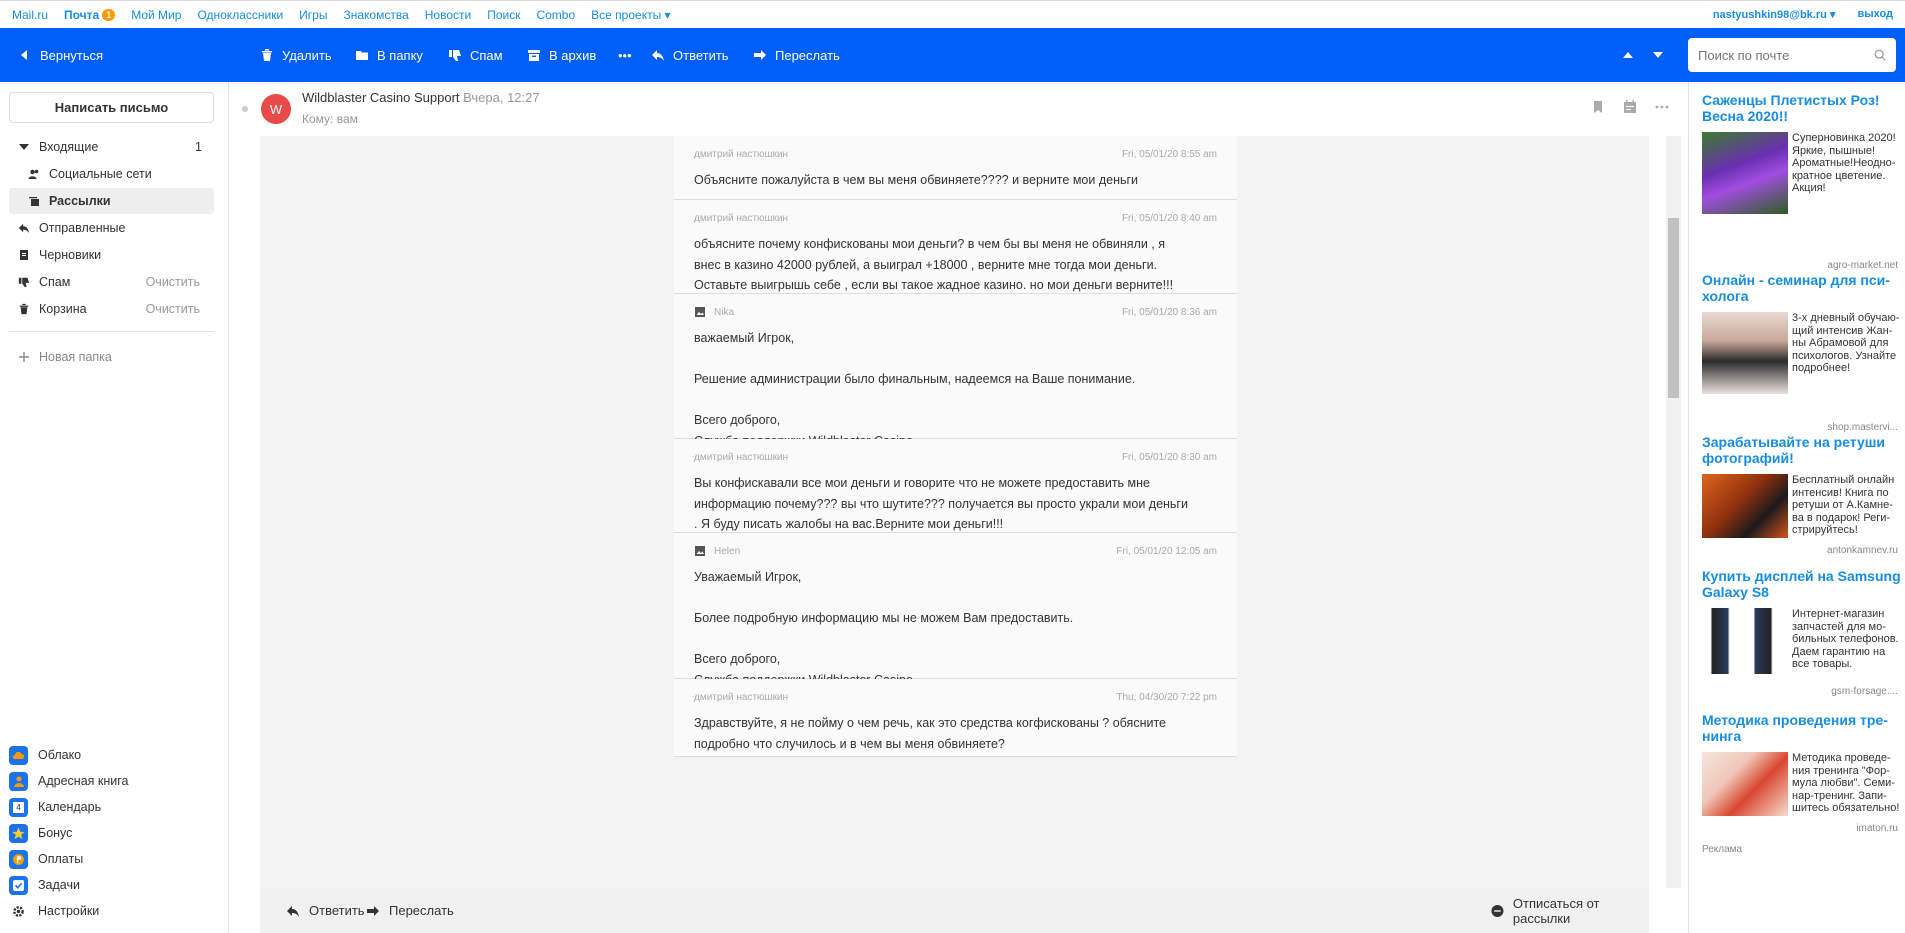  I want to click on new-folder-button: Новая папка, so click(111, 357).